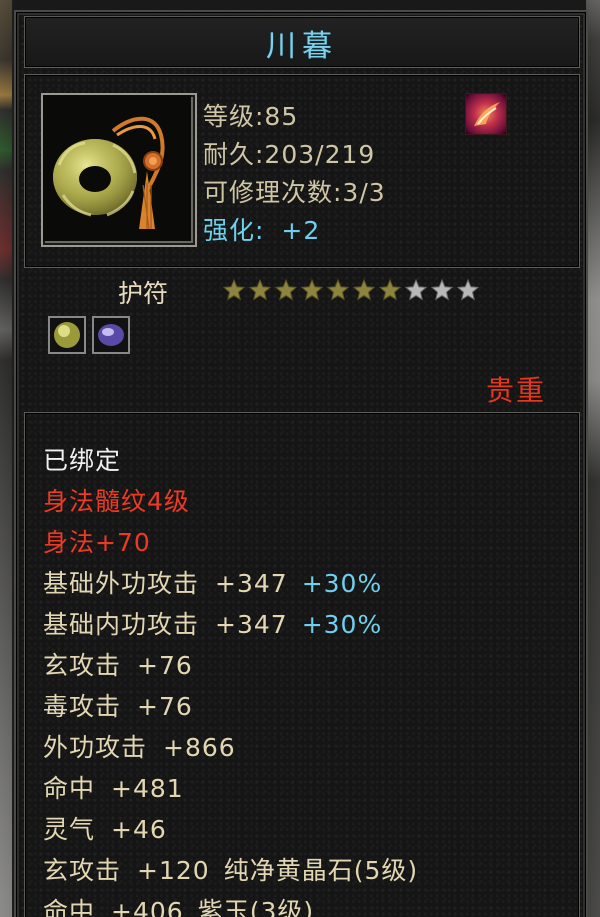 Image resolution: width=600 pixels, height=917 pixels. Describe the element at coordinates (234, 230) in the screenshot. I see `strengthen-label: 强化:` at that location.